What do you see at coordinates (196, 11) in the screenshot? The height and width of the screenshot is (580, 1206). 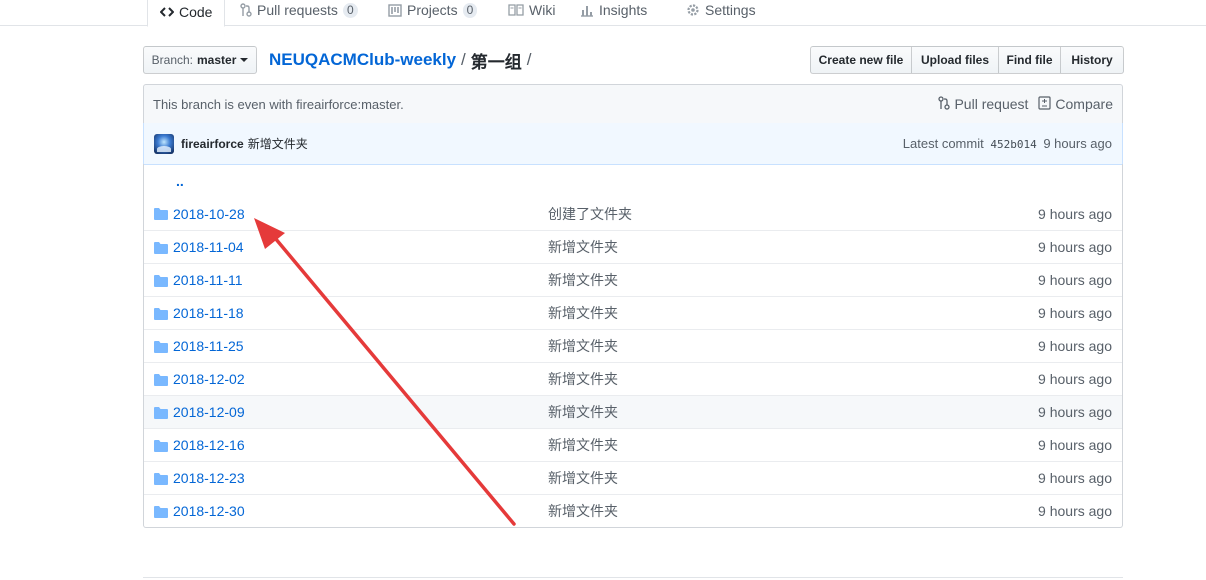 I see `tab-code-label: Code` at bounding box center [196, 11].